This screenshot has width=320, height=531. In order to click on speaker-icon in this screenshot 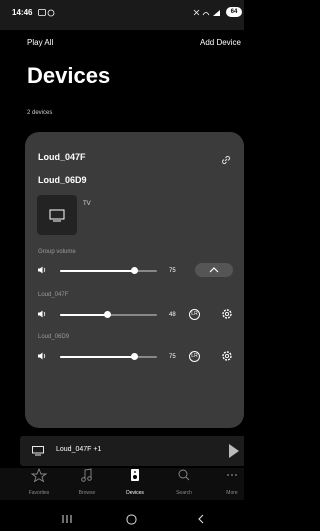, I will do `click(135, 475)`.